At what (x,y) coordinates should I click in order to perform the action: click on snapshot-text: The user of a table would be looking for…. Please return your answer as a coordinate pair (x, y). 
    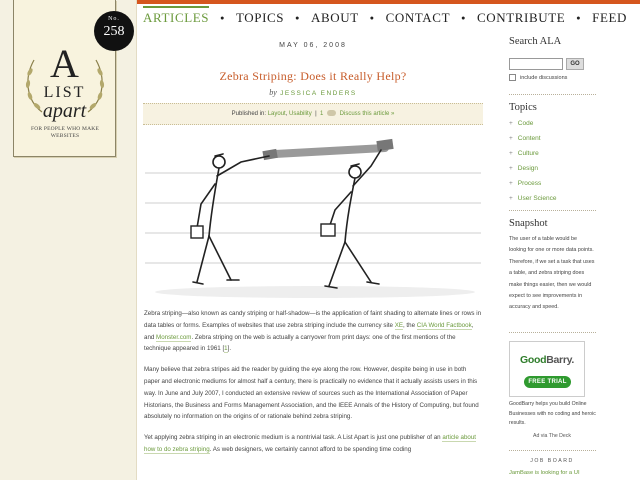
    Looking at the image, I should click on (552, 273).